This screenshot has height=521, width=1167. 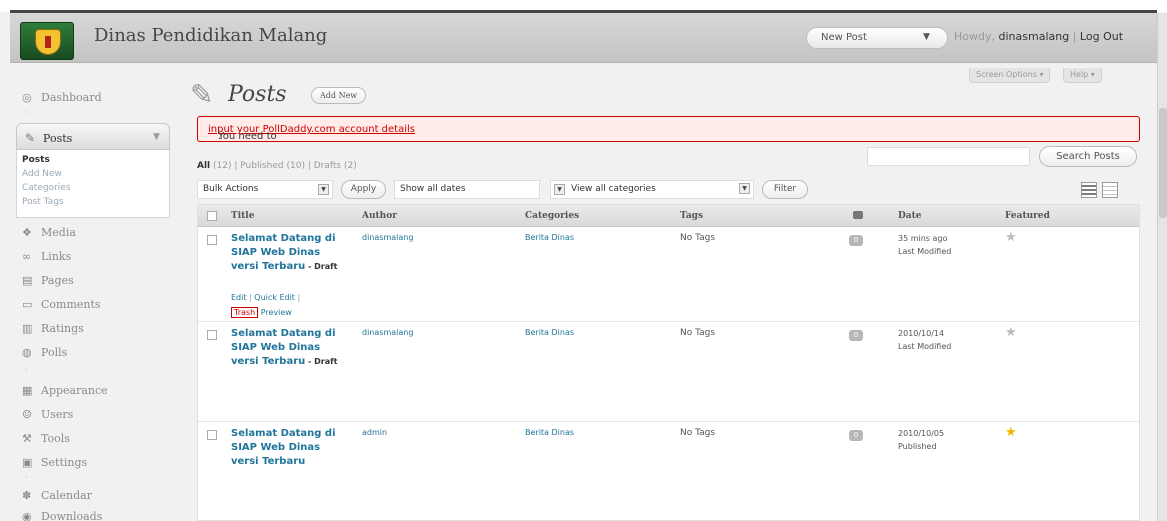 I want to click on sidebar-item-ratings: ▥ Ratings, so click(x=89, y=329).